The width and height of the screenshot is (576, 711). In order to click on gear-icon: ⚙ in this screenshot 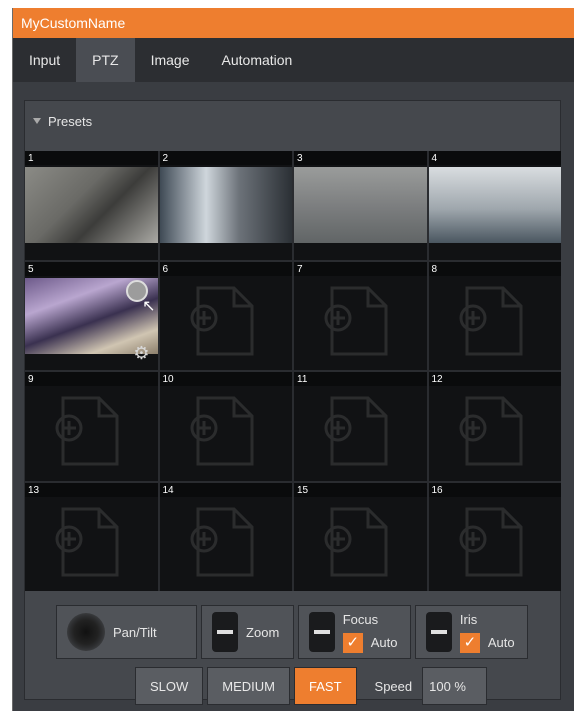, I will do `click(141, 353)`.